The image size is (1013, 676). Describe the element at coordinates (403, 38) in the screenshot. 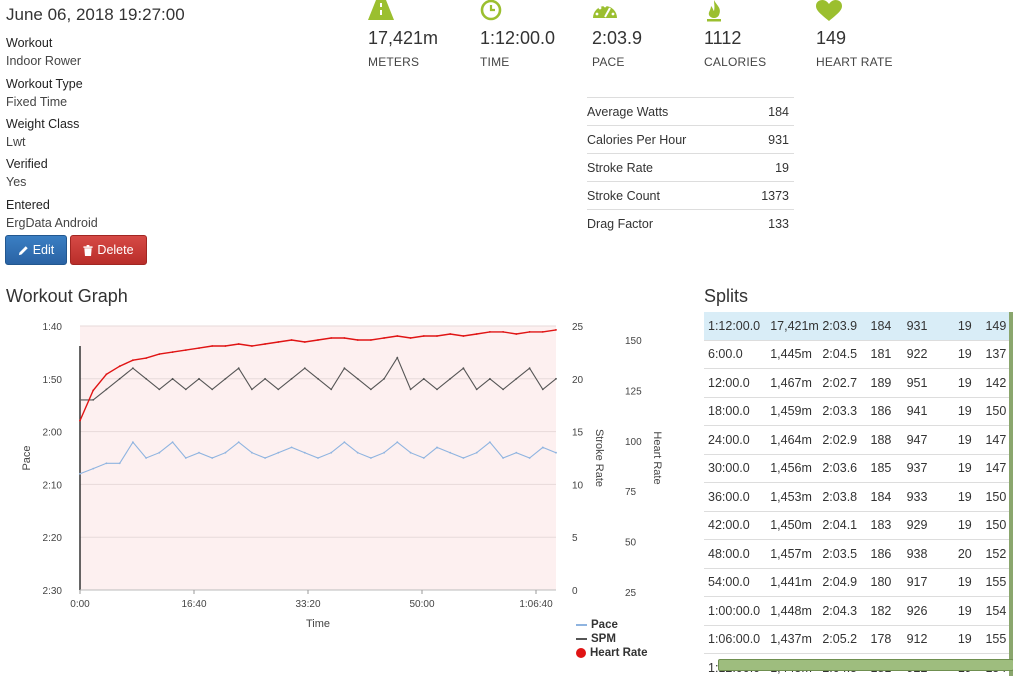

I see `stat-value: 17,421m` at that location.